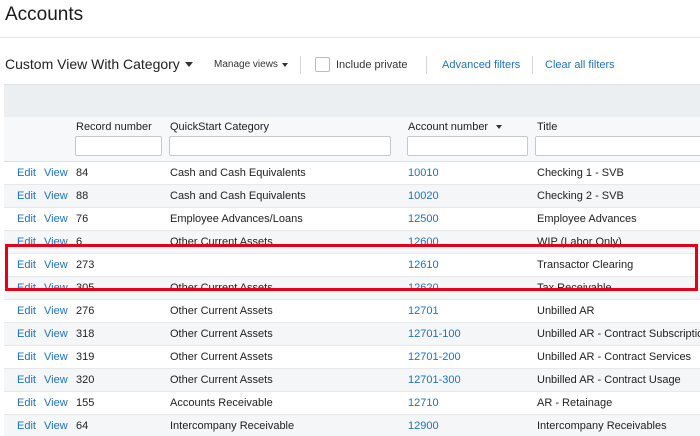 Image resolution: width=700 pixels, height=436 pixels. Describe the element at coordinates (246, 64) in the screenshot. I see `manage-views-label: Manage views` at that location.